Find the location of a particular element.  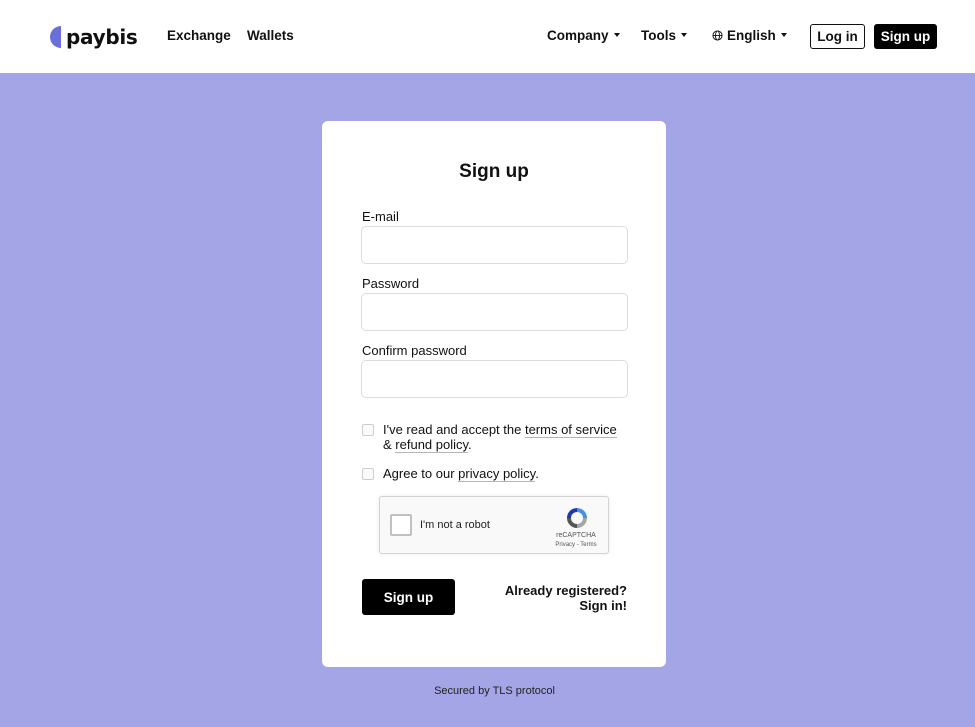

terms-of-service-link: terms of service is located at coordinates (570, 430).